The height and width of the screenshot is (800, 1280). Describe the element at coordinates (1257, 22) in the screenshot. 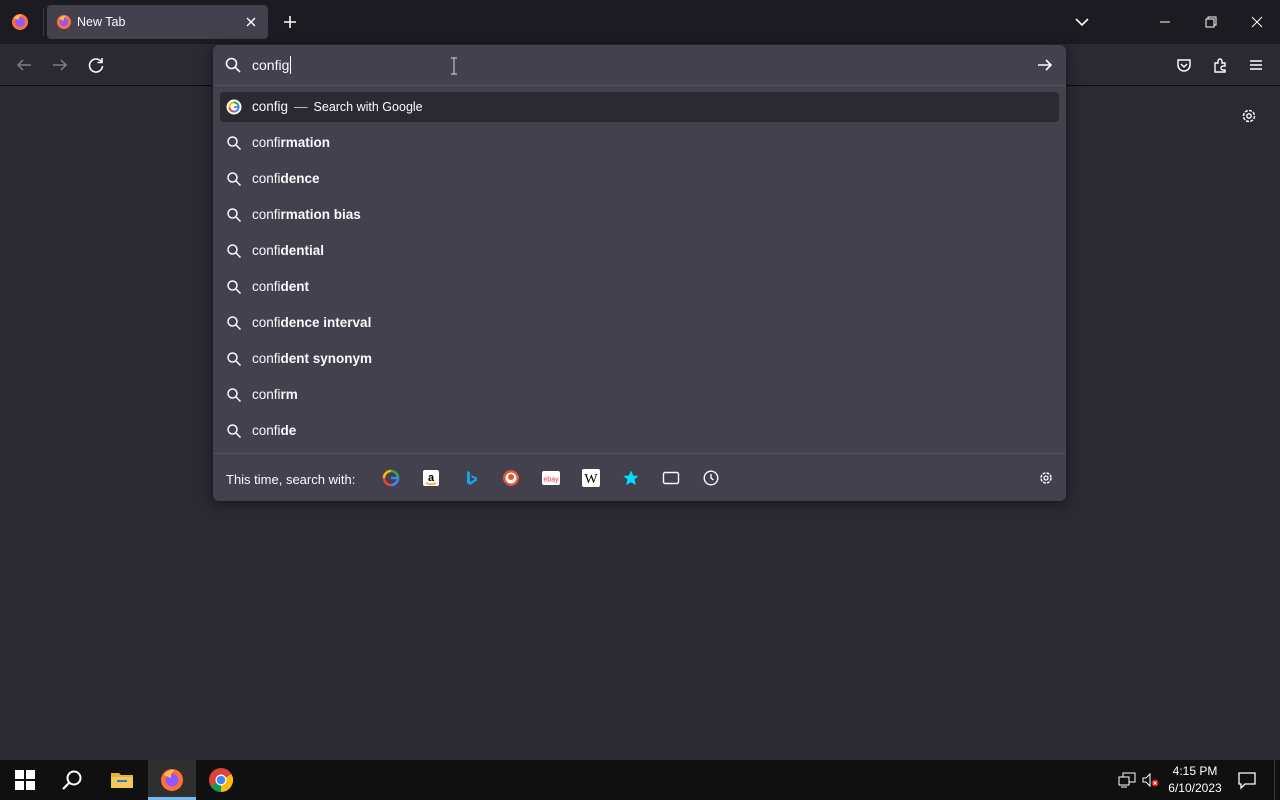

I see `close-window-icon` at that location.